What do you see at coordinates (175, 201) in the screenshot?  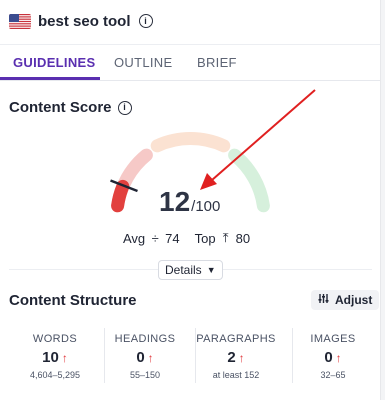 I see `score-number: 12` at bounding box center [175, 201].